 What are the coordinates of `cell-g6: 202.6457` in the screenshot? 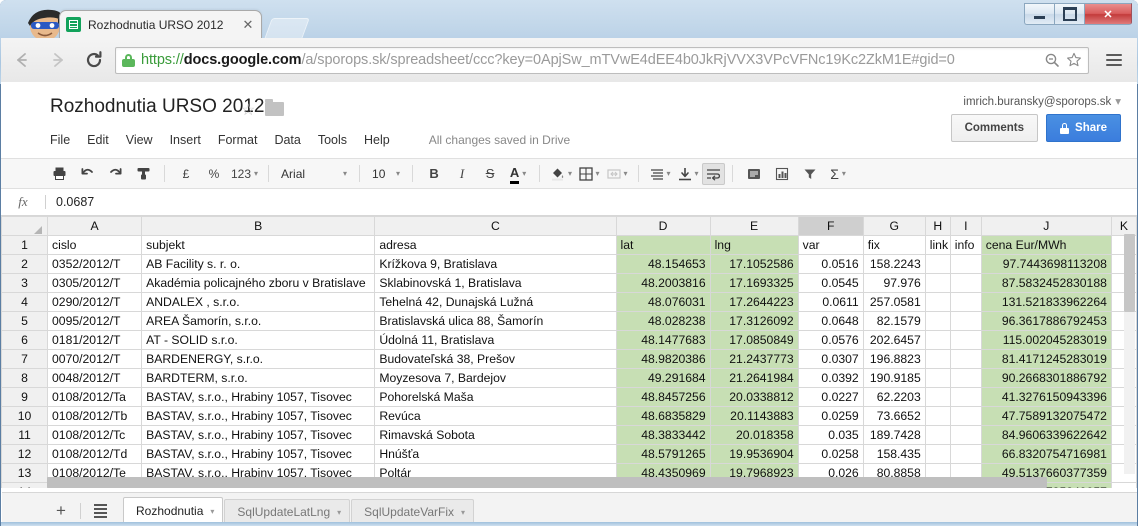 It's located at (894, 340).